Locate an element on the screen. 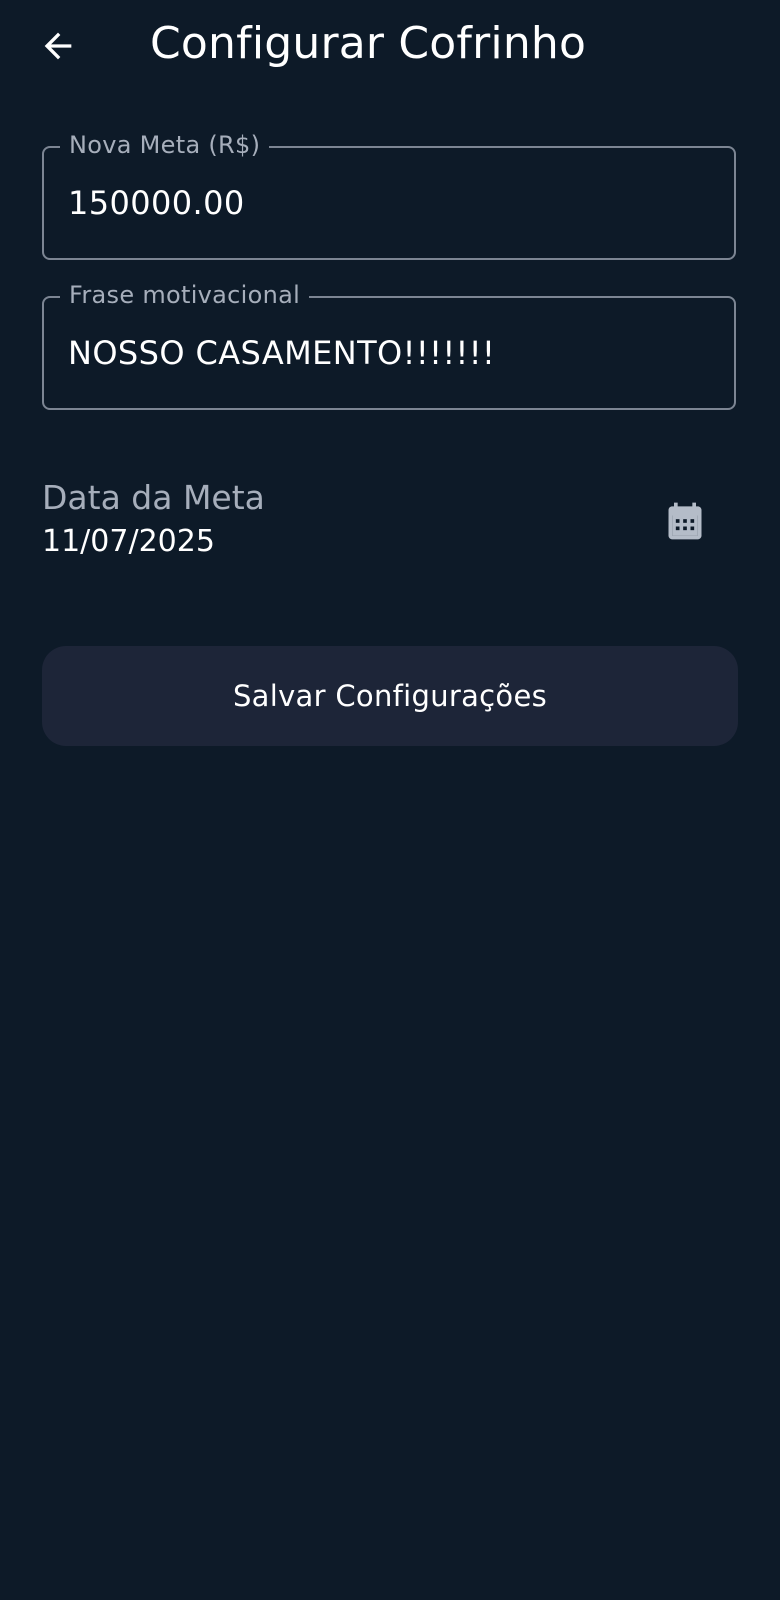 This screenshot has height=1600, width=780. save-settings-label: Salvar Configurações is located at coordinates (390, 696).